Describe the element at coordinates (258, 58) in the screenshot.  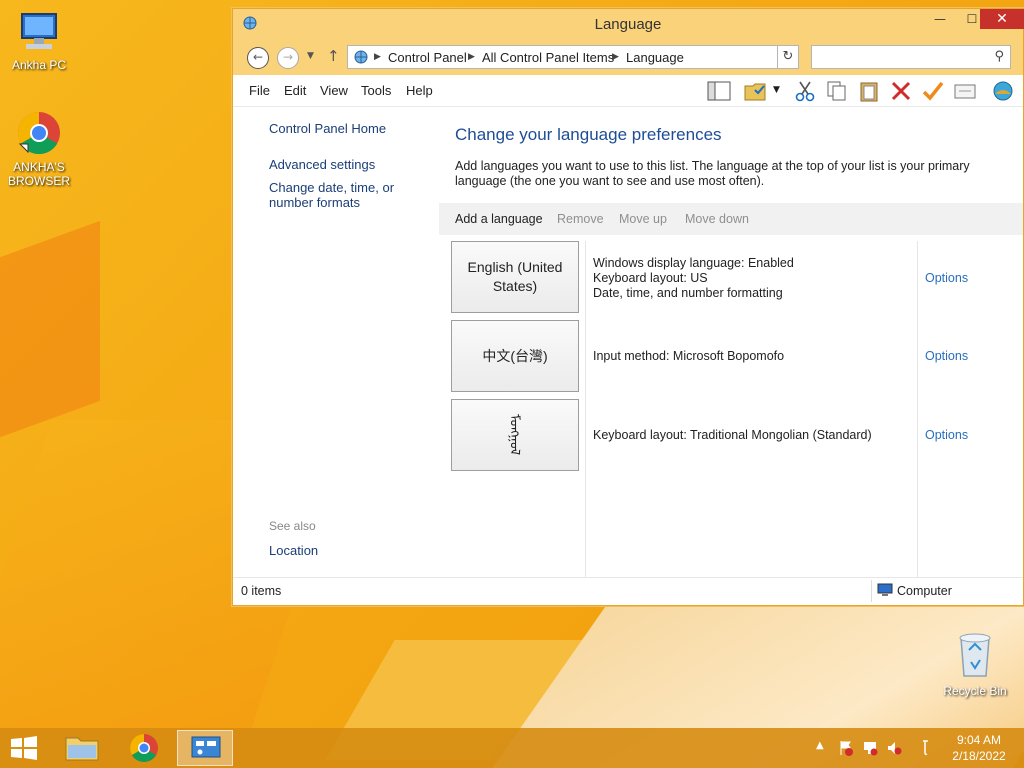
I see `back-button: ←` at that location.